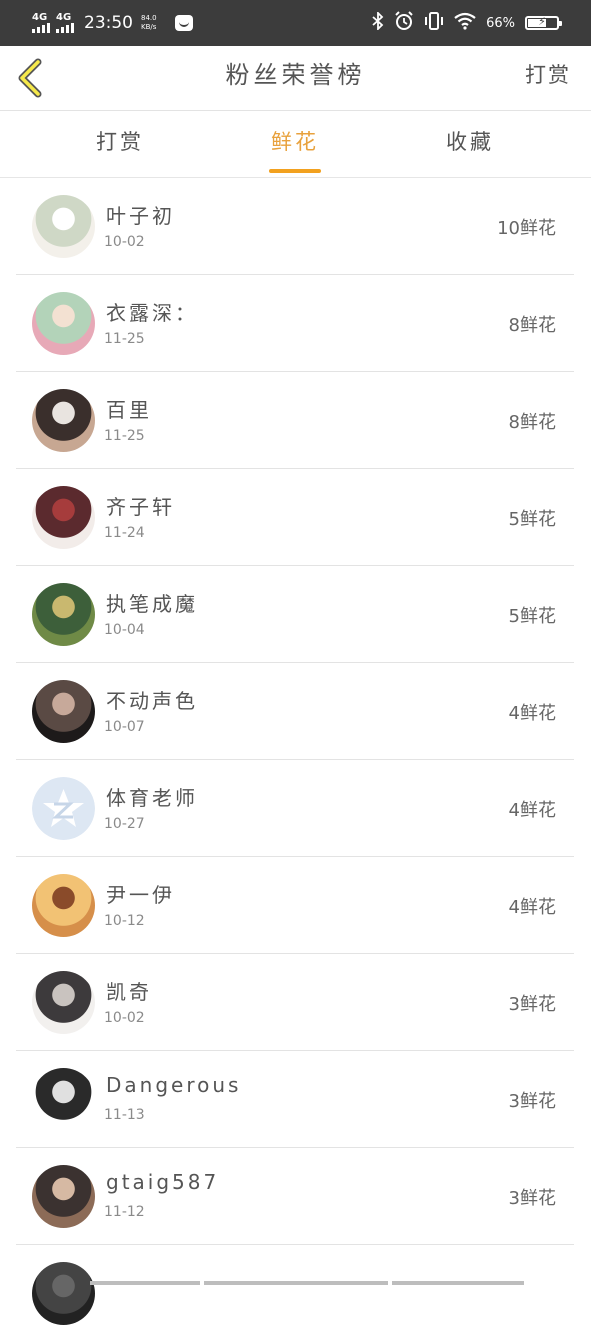 This screenshot has height=1325, width=591. I want to click on fan-date: 10-12, so click(124, 921).